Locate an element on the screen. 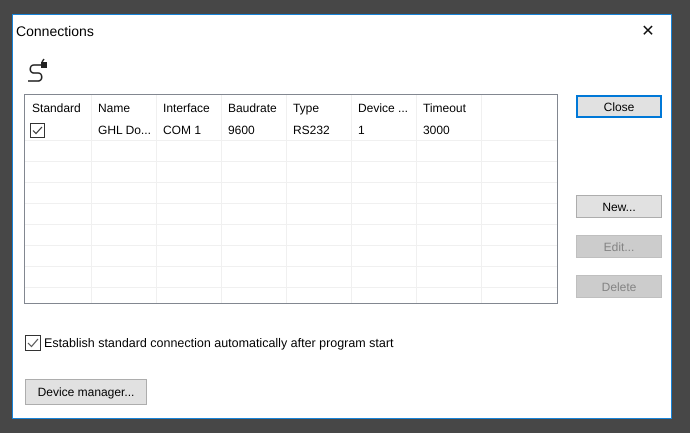 This screenshot has width=690, height=433. close-button: ✕ is located at coordinates (648, 30).